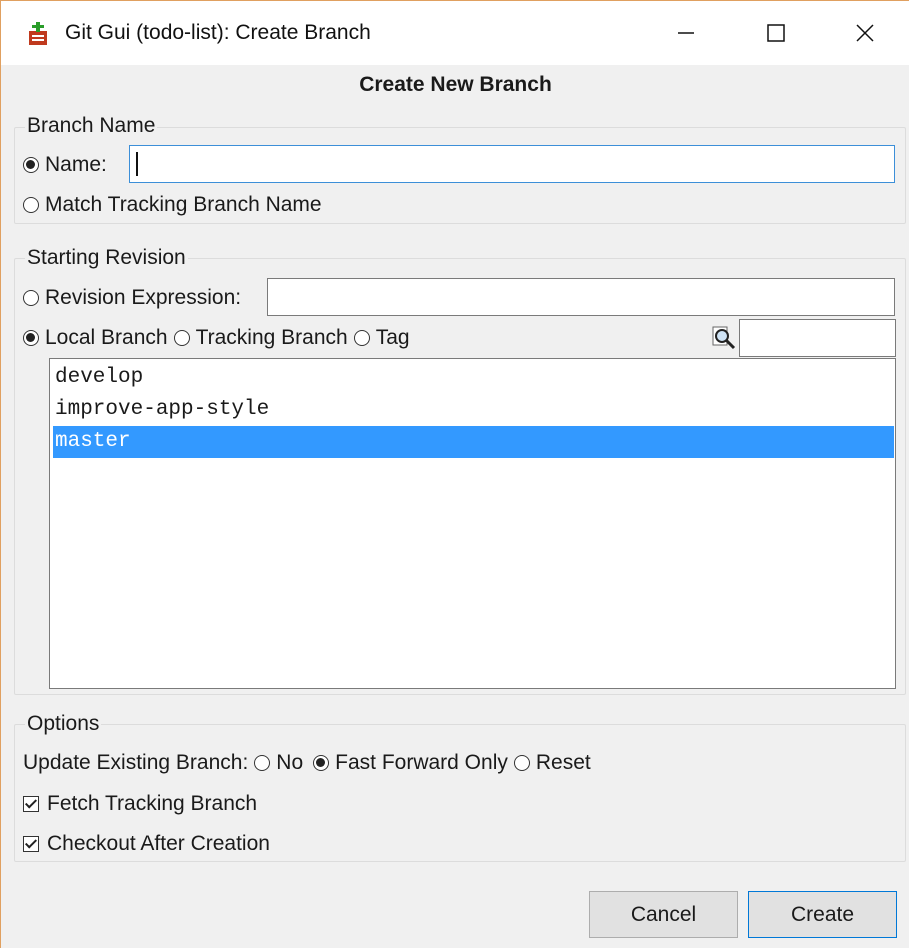 This screenshot has width=909, height=948. Describe the element at coordinates (817, 338) in the screenshot. I see `branch-filter-input` at that location.